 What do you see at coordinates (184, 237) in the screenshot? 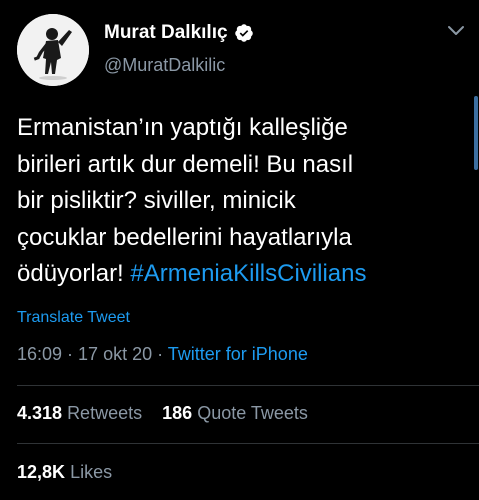
I see `tweet-line: çocuklar bedellerini hayatlarıyla` at bounding box center [184, 237].